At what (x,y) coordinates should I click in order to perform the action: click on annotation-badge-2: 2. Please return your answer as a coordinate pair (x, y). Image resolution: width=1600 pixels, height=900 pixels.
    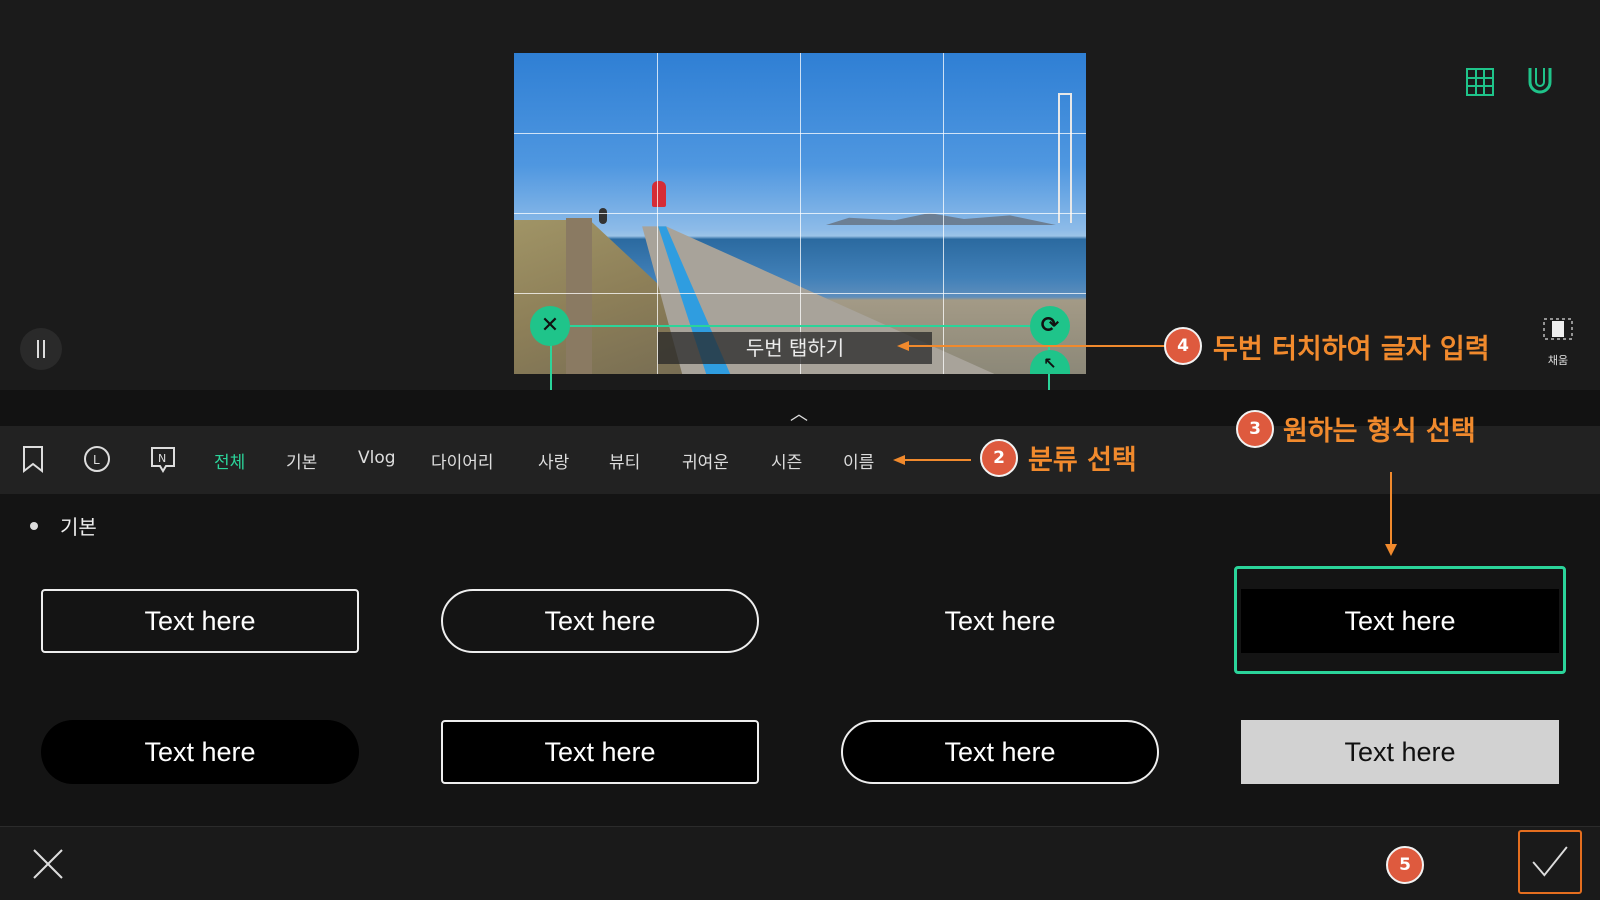
    Looking at the image, I should click on (999, 458).